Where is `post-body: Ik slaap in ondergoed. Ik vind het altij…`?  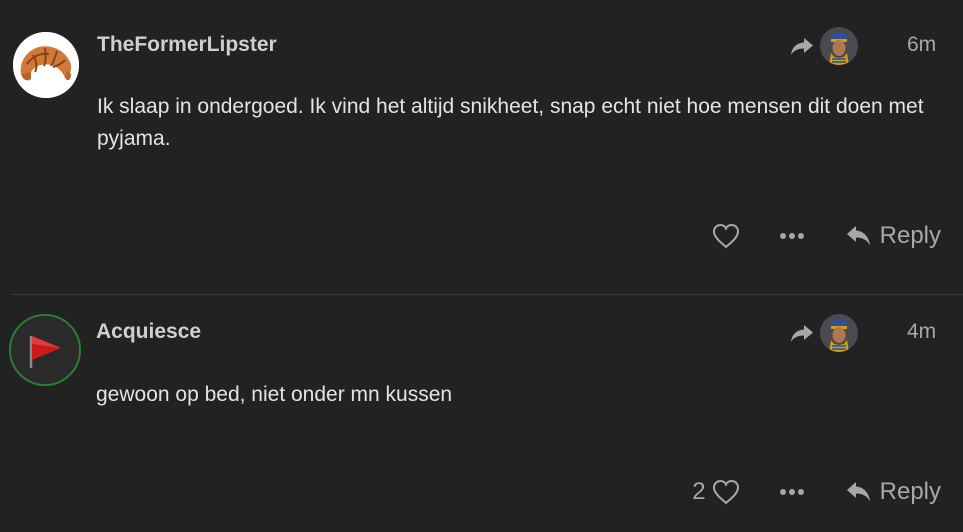 post-body: Ik slaap in ondergoed. Ik vind het altij… is located at coordinates (510, 122).